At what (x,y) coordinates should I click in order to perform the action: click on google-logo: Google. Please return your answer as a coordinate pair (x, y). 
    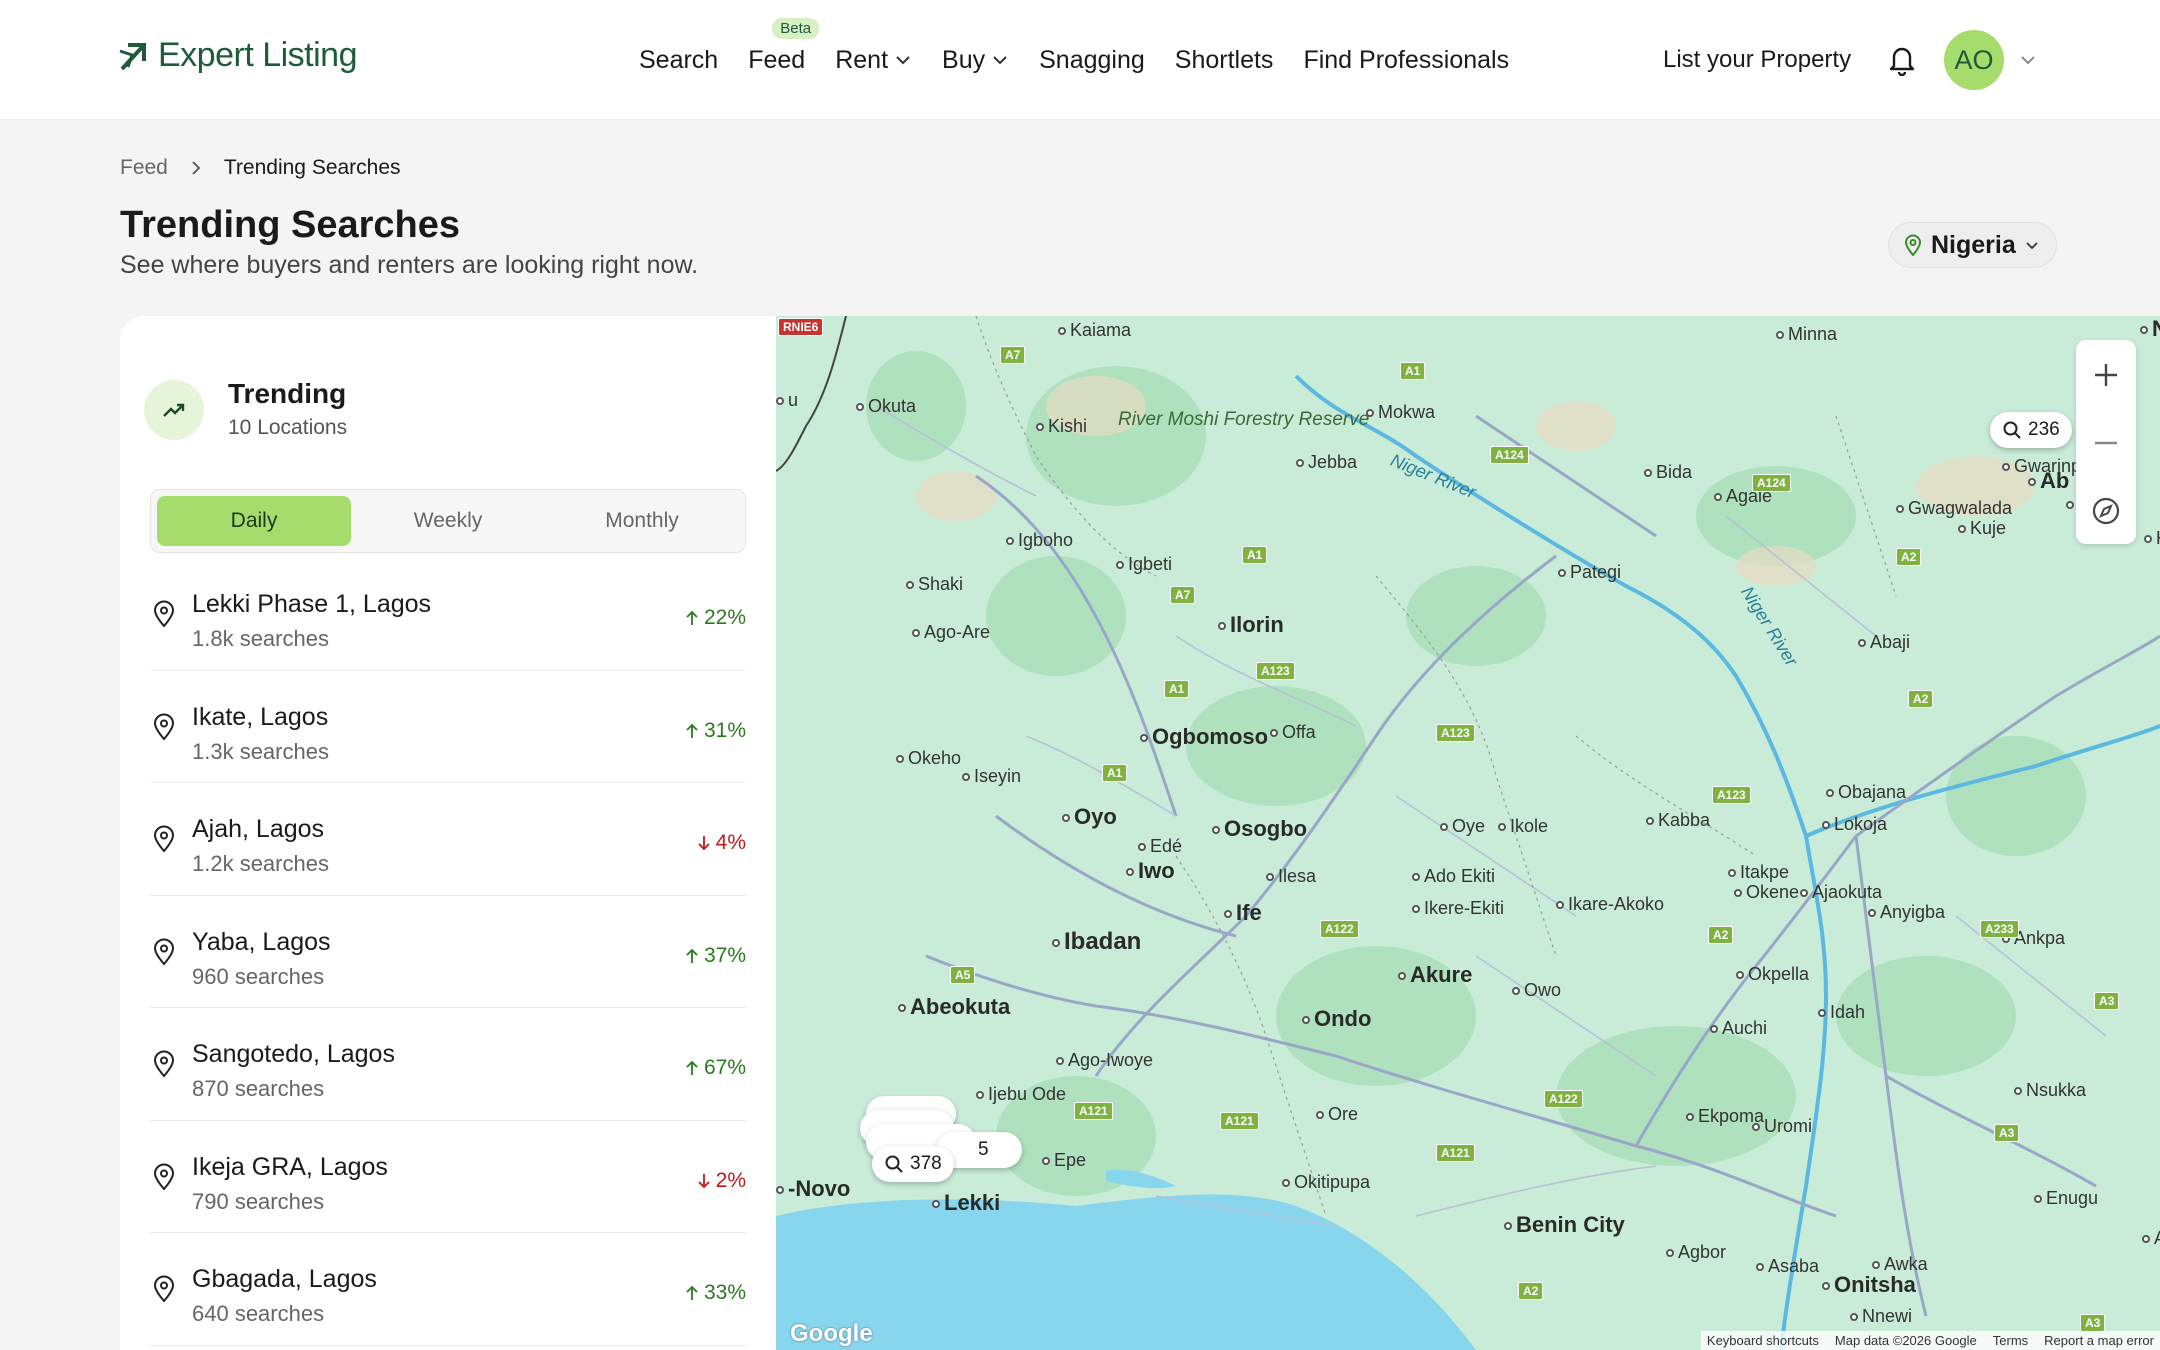
    Looking at the image, I should click on (831, 1333).